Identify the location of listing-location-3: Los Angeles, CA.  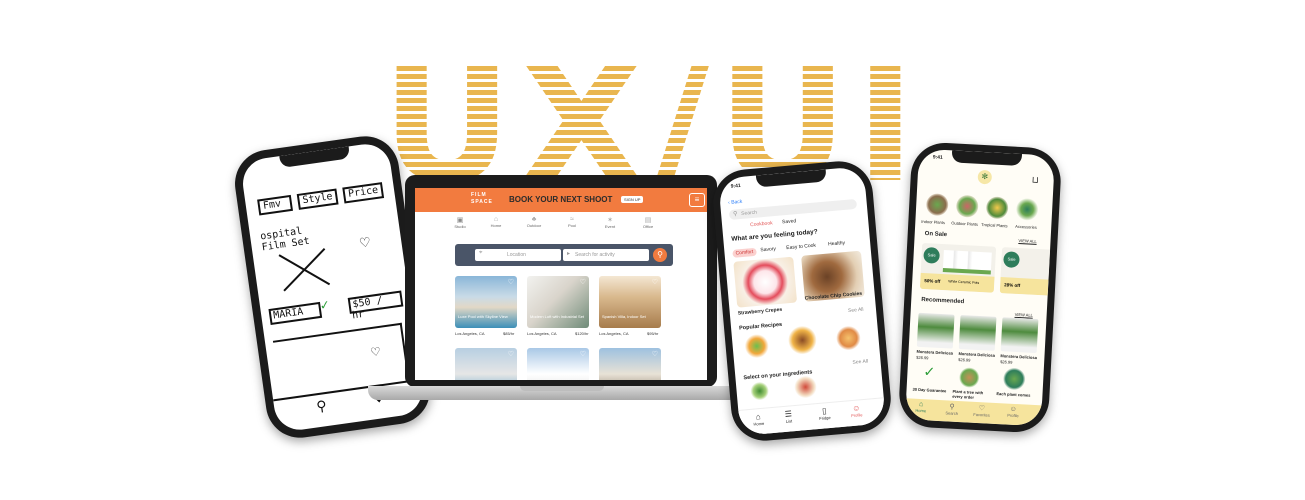
(614, 333).